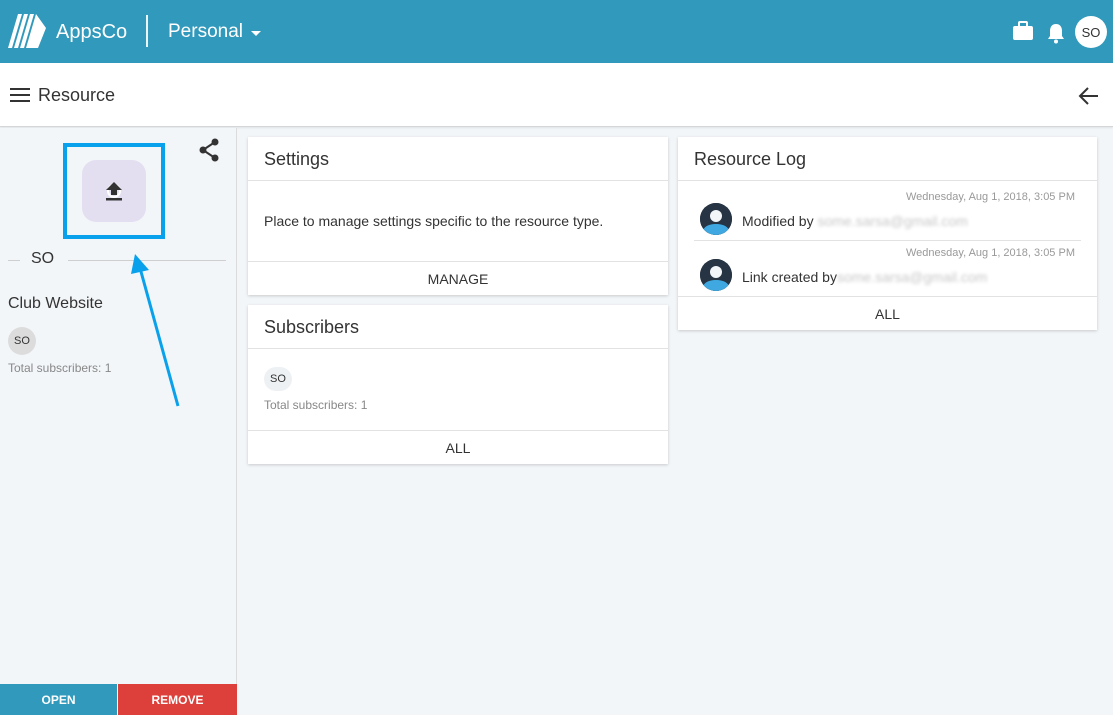 The width and height of the screenshot is (1113, 715). Describe the element at coordinates (789, 277) in the screenshot. I see `log-action: Link created by` at that location.